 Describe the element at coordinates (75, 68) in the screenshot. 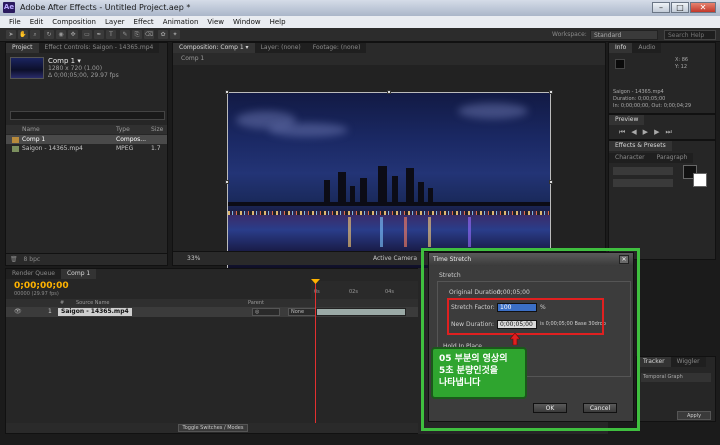

I see `comp-dimensions: 1280 x 720 (1.00)` at that location.